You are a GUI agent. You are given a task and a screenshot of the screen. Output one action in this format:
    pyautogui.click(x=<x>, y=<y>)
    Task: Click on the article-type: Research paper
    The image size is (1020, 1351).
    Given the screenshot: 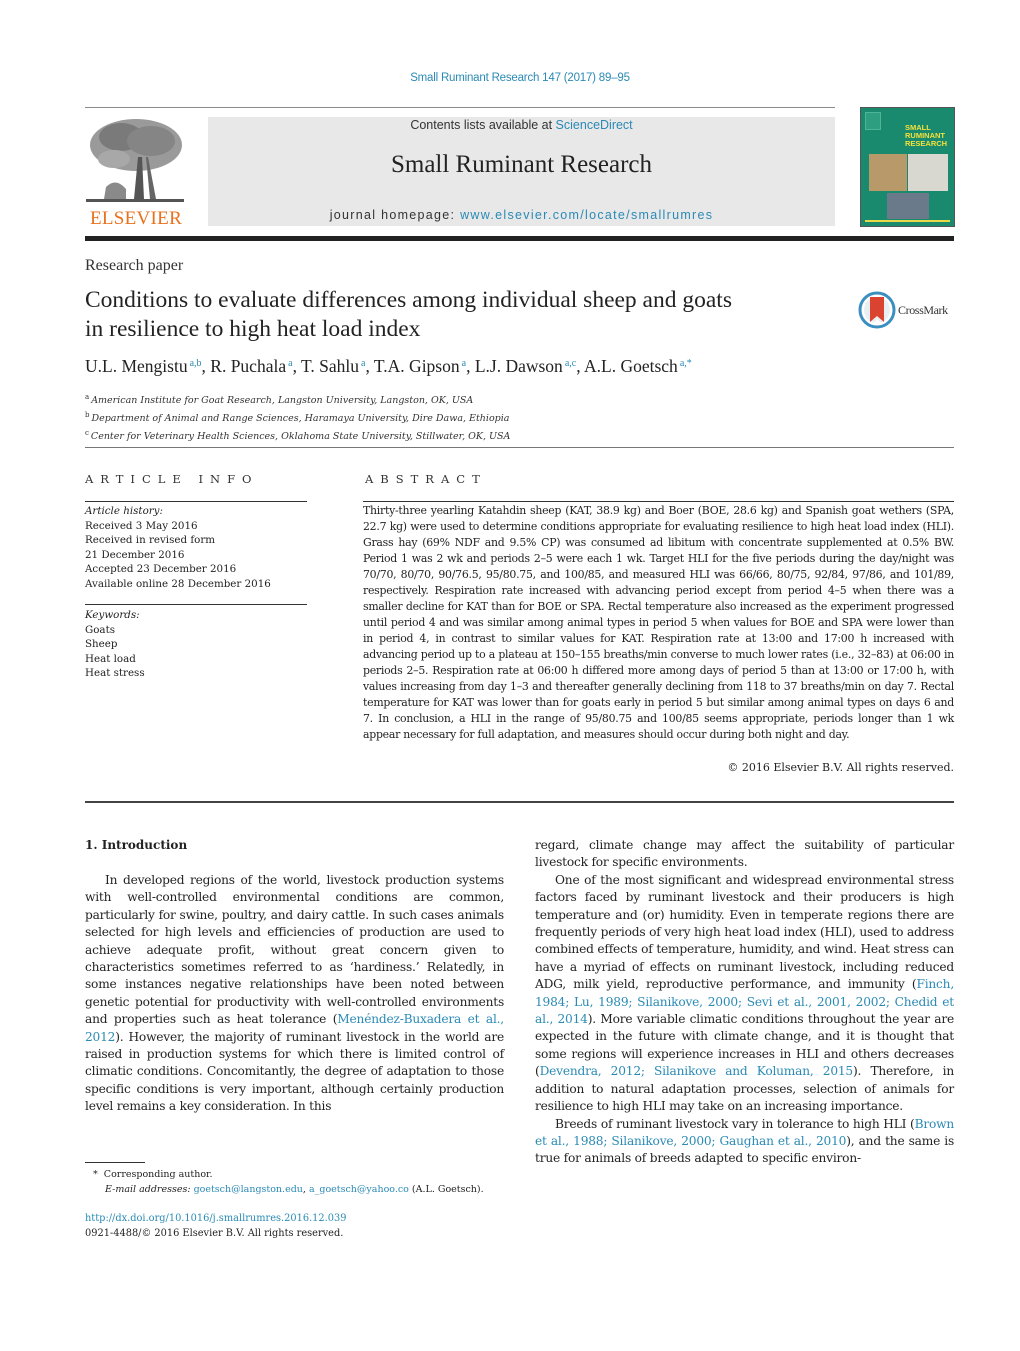 What is the action you would take?
    pyautogui.click(x=134, y=265)
    